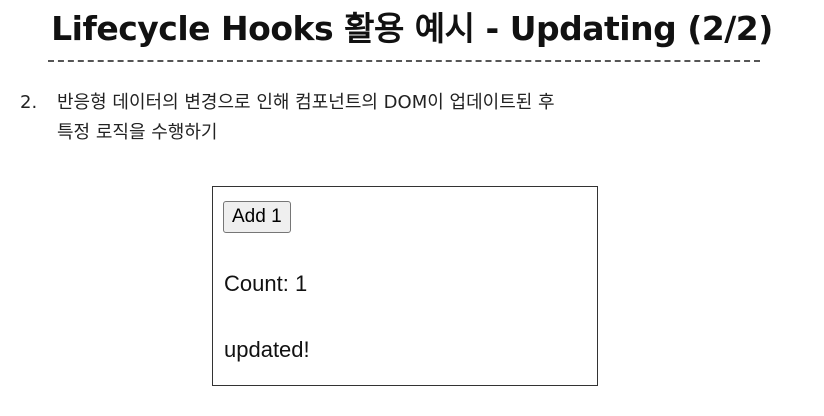 The image size is (824, 416). Describe the element at coordinates (29, 102) in the screenshot. I see `list-number: 2.` at that location.